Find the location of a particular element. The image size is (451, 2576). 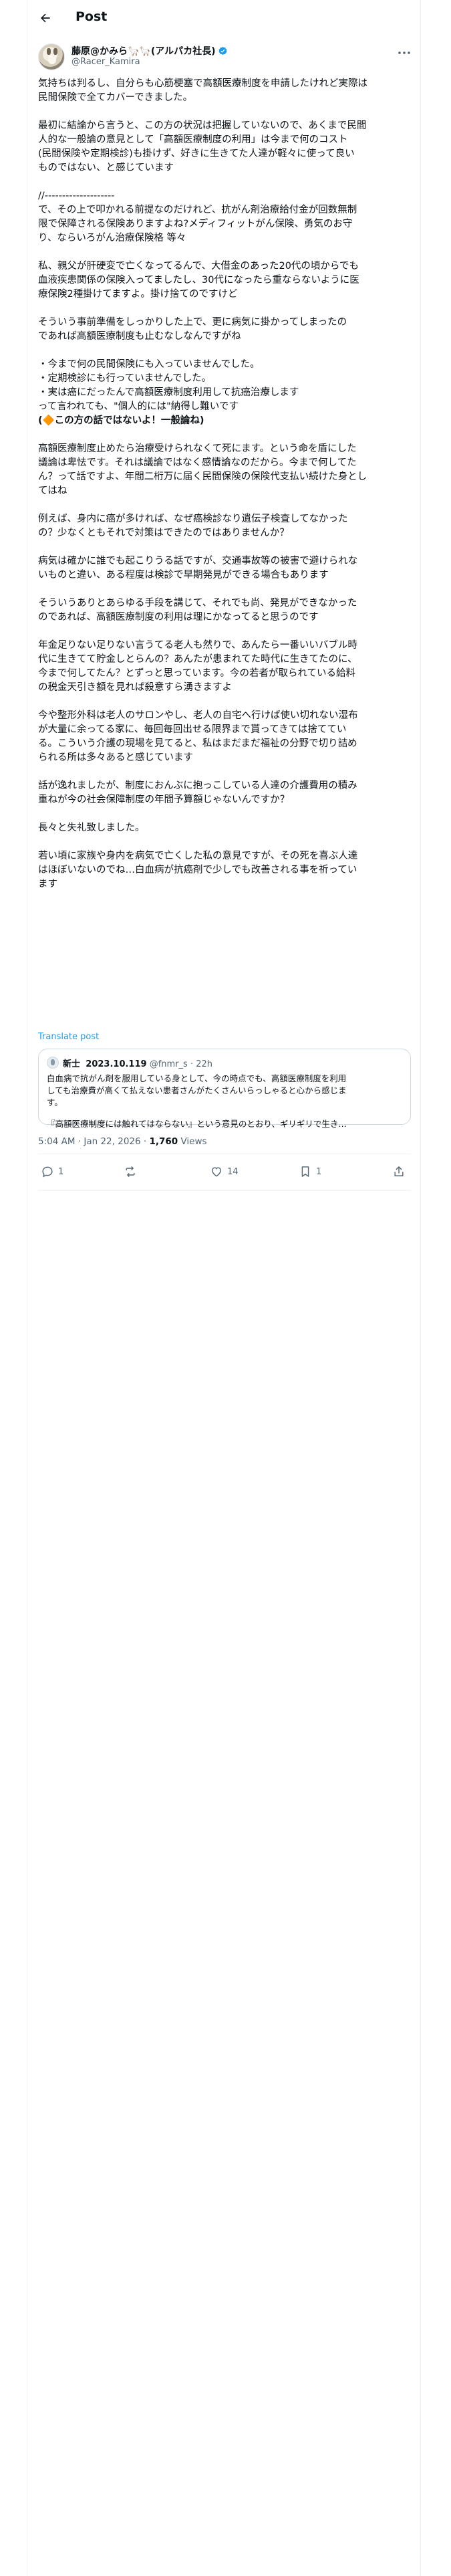

post-text-line: 例えば、身内に癌が多ければ、なぜ癌検診なり遺伝子検査してなかった is located at coordinates (193, 519).